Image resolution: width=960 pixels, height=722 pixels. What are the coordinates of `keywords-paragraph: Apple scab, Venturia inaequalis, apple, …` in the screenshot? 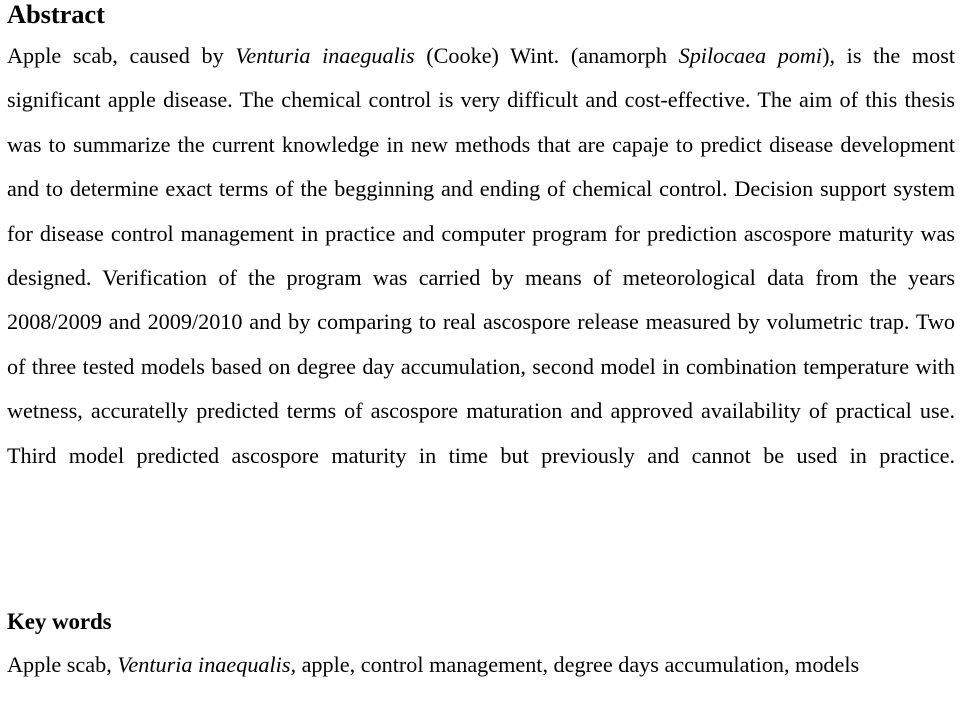 It's located at (481, 665).